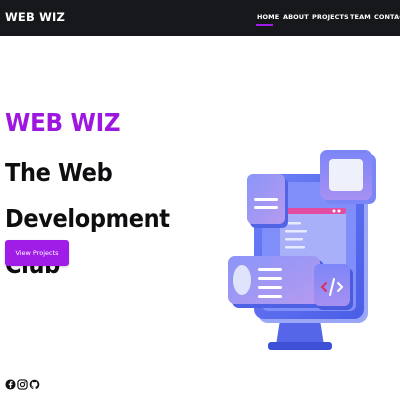 The image size is (400, 400). Describe the element at coordinates (200, 18) in the screenshot. I see `navbar: WEB WIZ HOME ABOUT PROJECTS TEAM CONTACT` at that location.